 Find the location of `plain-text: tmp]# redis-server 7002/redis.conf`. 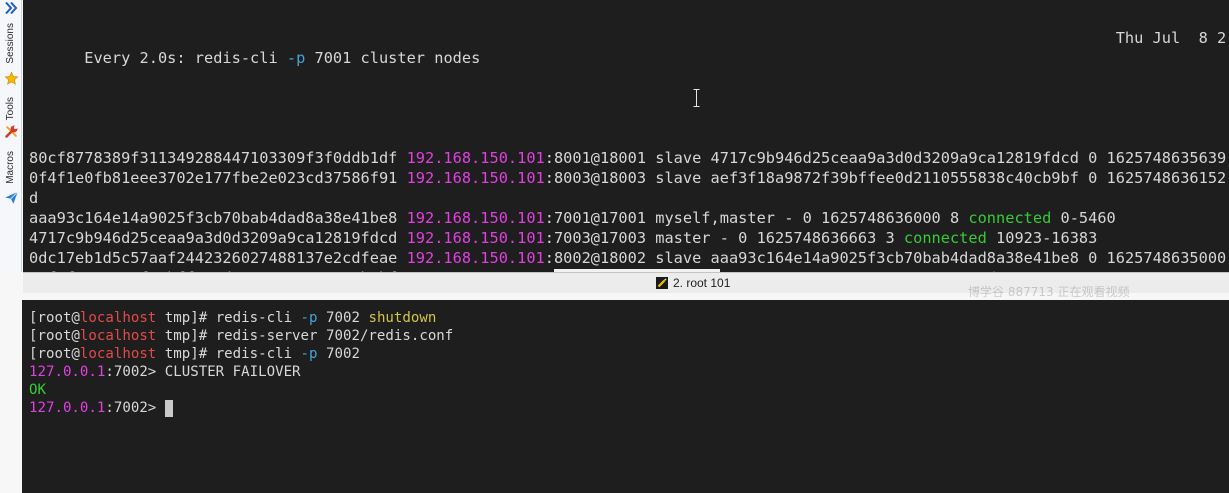

plain-text: tmp]# redis-server 7002/redis.conf is located at coordinates (305, 336).